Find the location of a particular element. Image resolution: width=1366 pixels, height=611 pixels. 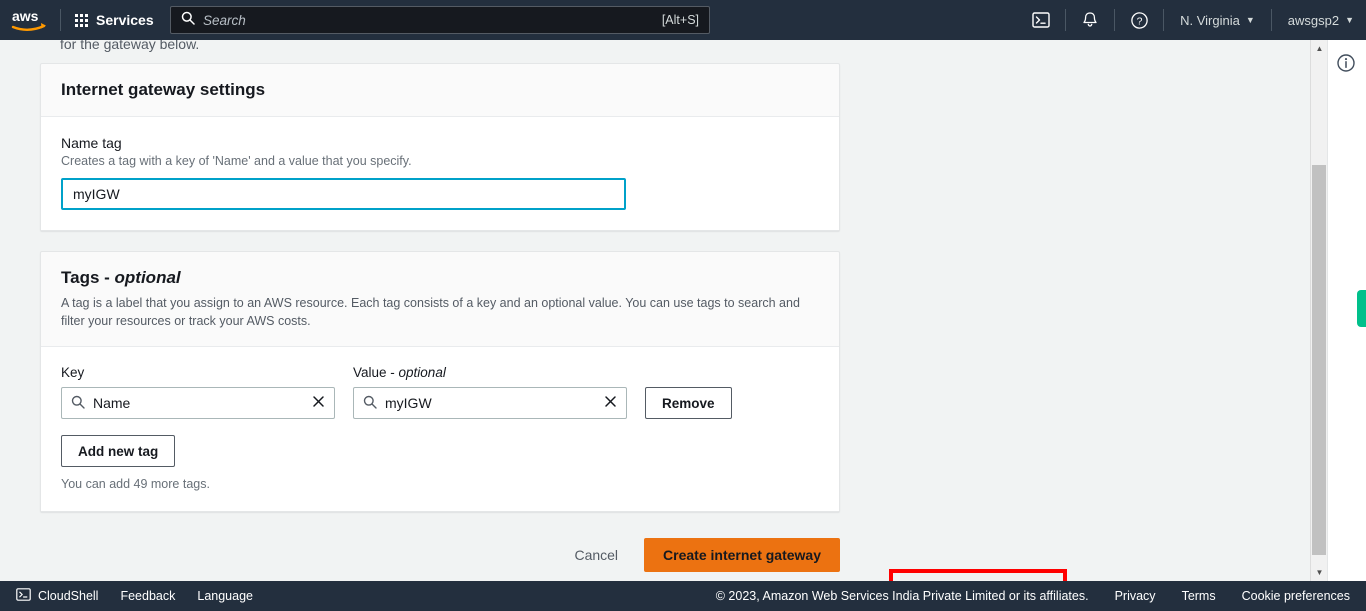

internet-gateway-settings-header: Internet gateway settings is located at coordinates (440, 90).